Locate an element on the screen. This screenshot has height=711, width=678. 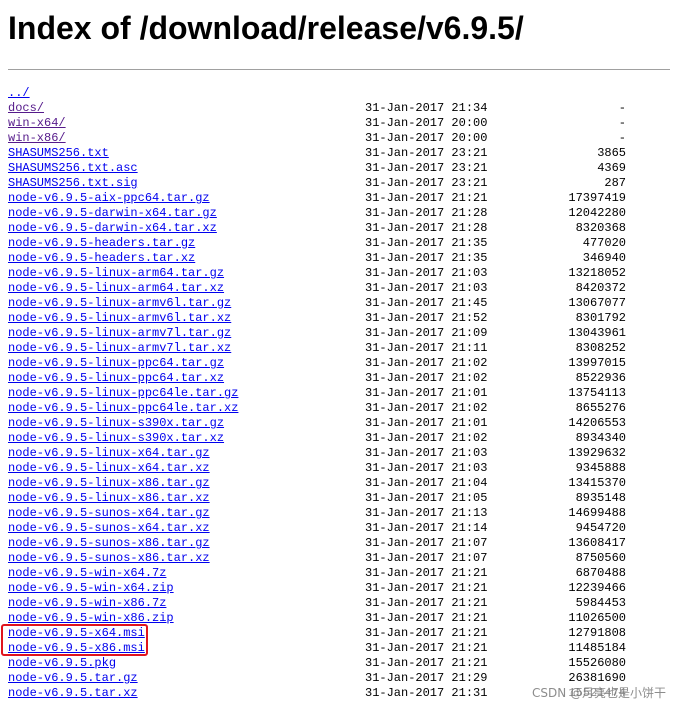
file-link: node-v6.9.5-linux-armv6l.tar.gz is located at coordinates (119, 303).